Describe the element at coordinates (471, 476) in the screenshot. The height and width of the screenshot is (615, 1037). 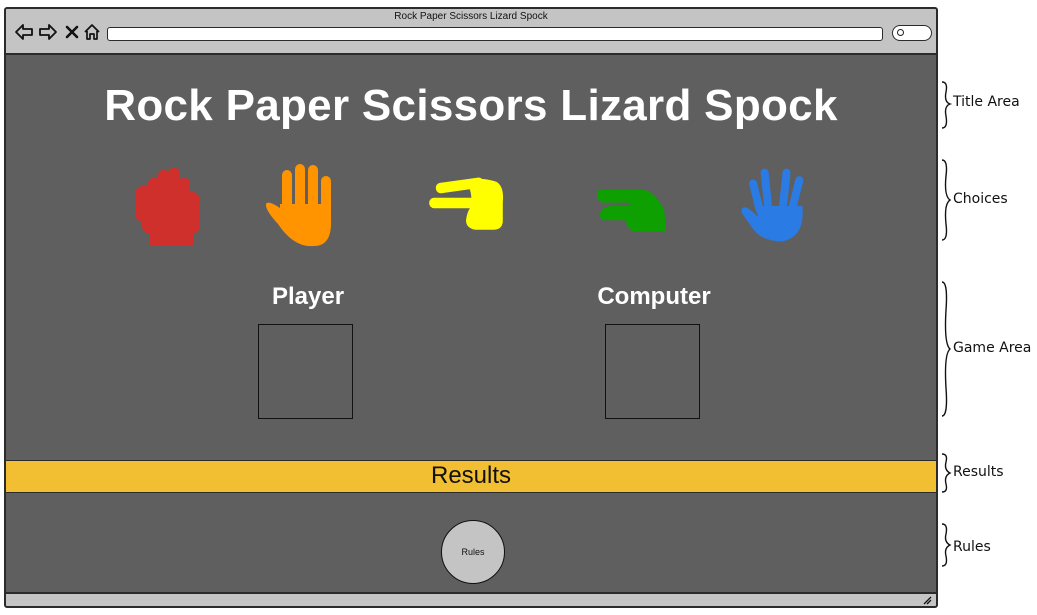
I see `results-bar: Results` at that location.